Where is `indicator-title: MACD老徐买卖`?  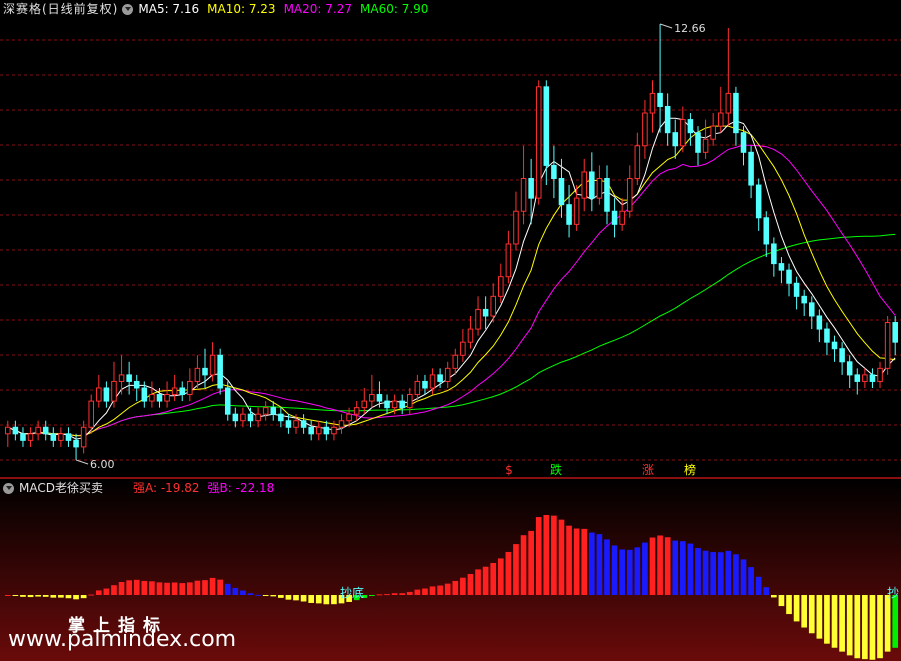
indicator-title: MACD老徐买卖 is located at coordinates (61, 488).